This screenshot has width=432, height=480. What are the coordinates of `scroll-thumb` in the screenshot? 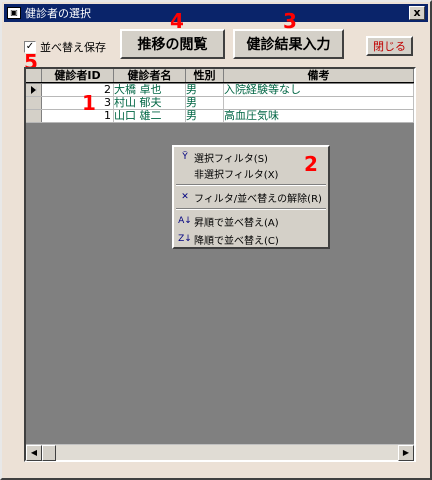 It's located at (49, 453).